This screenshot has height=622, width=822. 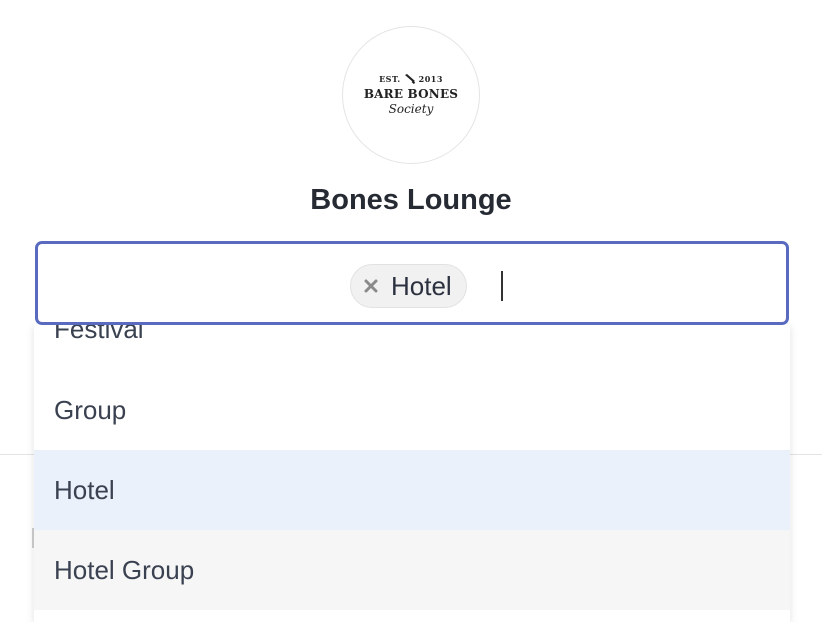 What do you see at coordinates (430, 79) in the screenshot?
I see `logo-year-text: 2013` at bounding box center [430, 79].